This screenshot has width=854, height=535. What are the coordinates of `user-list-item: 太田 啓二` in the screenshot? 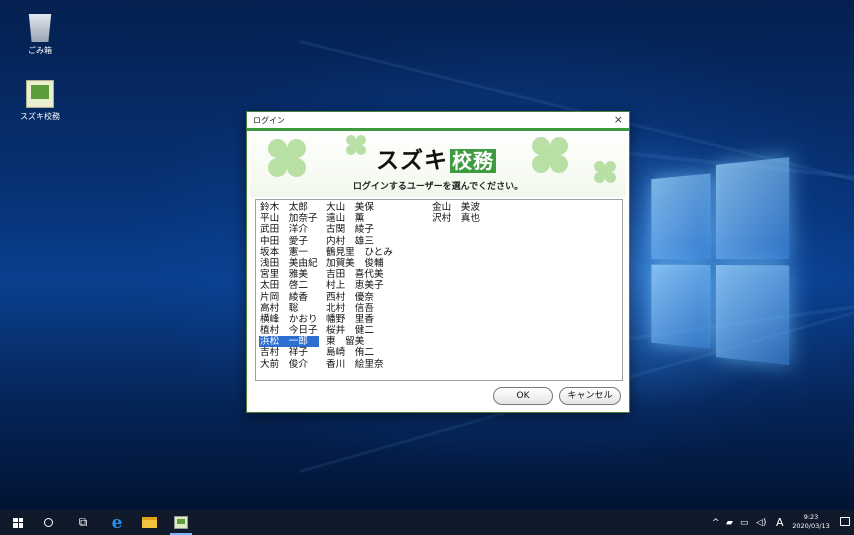 It's located at (289, 285).